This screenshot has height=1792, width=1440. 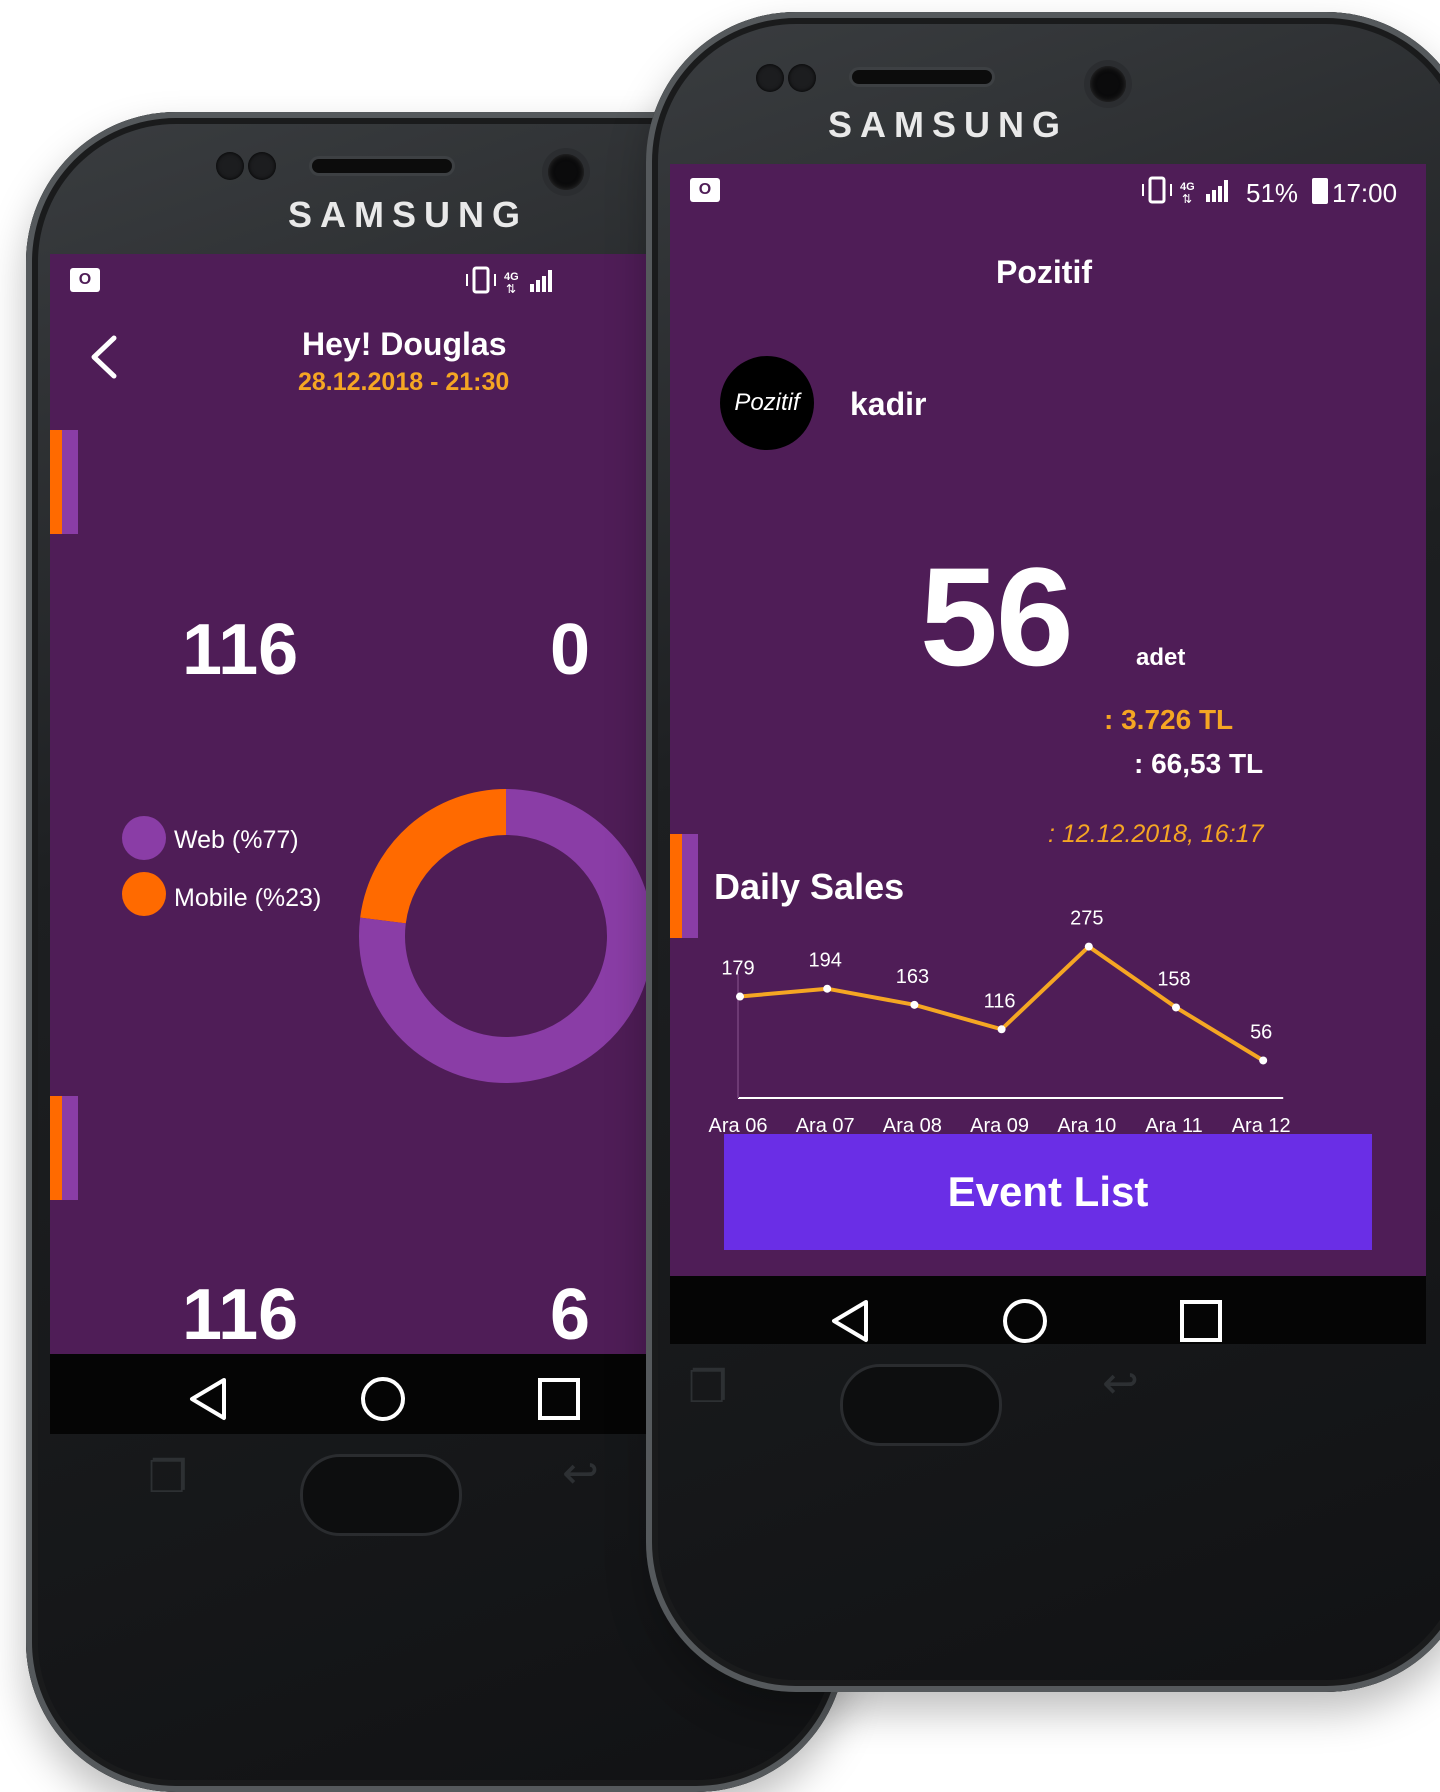 What do you see at coordinates (1048, 194) in the screenshot?
I see `status-bar: O 4G ⇅ 51% 17:00` at bounding box center [1048, 194].